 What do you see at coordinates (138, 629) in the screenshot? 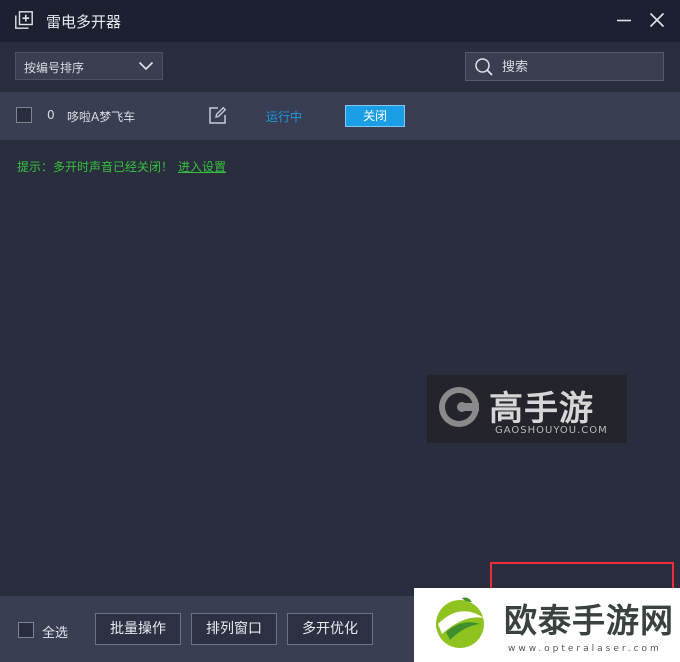
I see `batch-operation-button: 批量操作` at bounding box center [138, 629].